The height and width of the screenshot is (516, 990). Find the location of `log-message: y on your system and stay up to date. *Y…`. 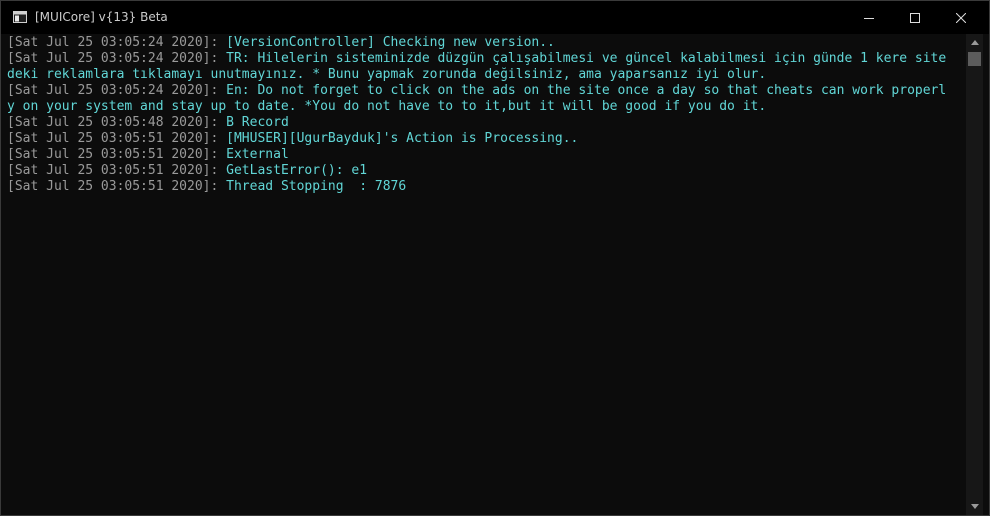

log-message: y on your system and stay up to date. *Y… is located at coordinates (387, 106).